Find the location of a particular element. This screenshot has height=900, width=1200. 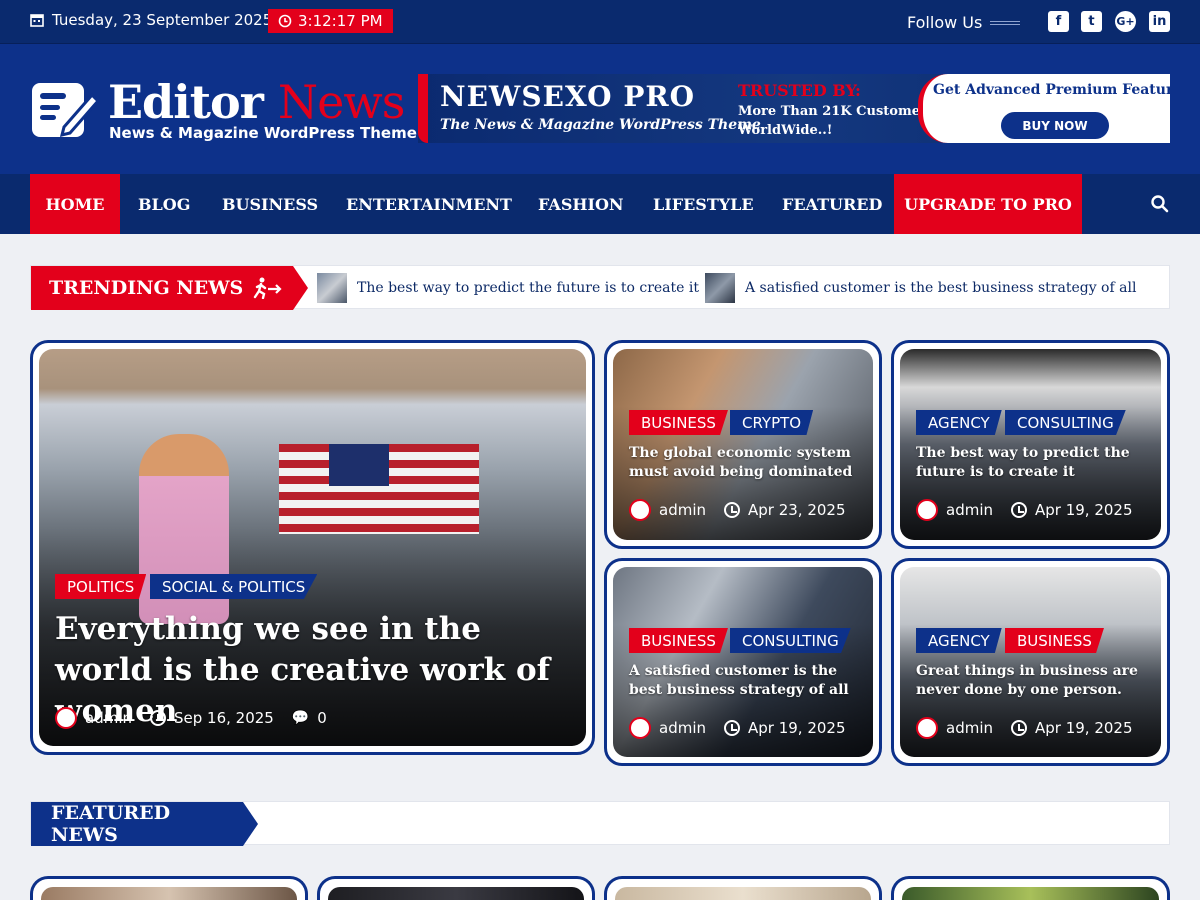

logo-word-editor: Editor is located at coordinates (193, 102).